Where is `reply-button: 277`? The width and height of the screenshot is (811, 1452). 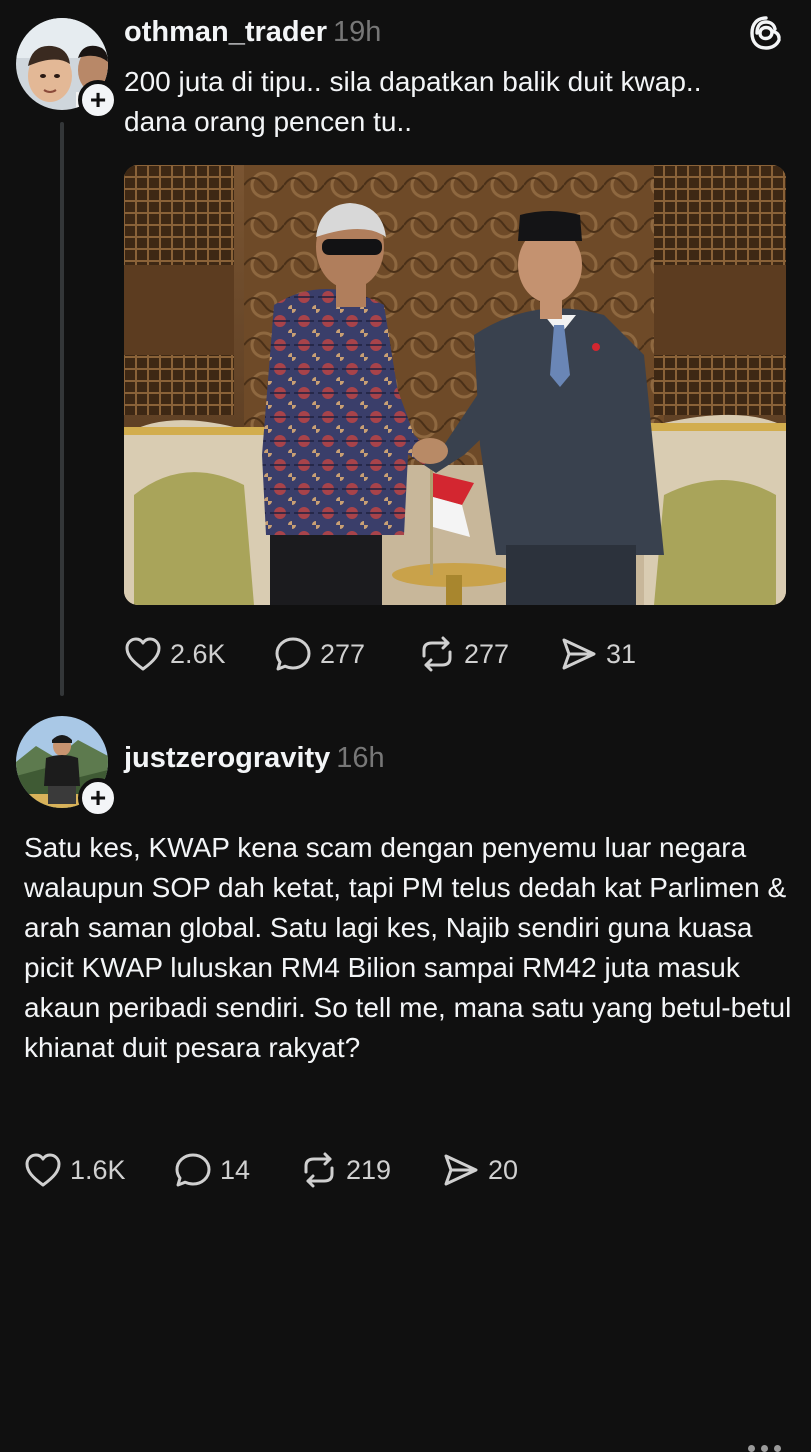
reply-button: 277 is located at coordinates (346, 654).